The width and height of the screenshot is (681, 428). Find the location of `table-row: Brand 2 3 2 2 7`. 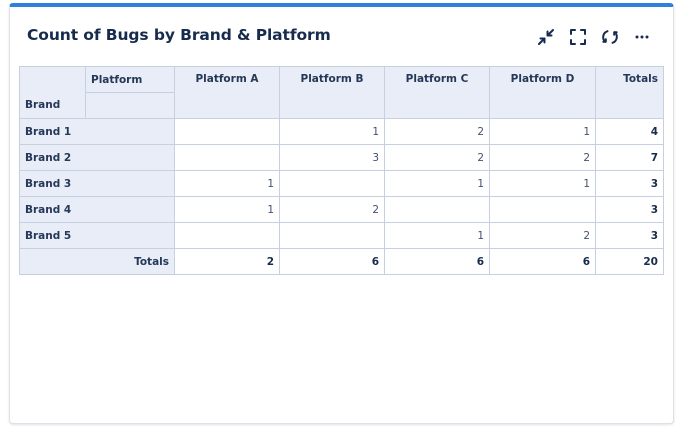

table-row: Brand 2 3 2 2 7 is located at coordinates (341, 157).